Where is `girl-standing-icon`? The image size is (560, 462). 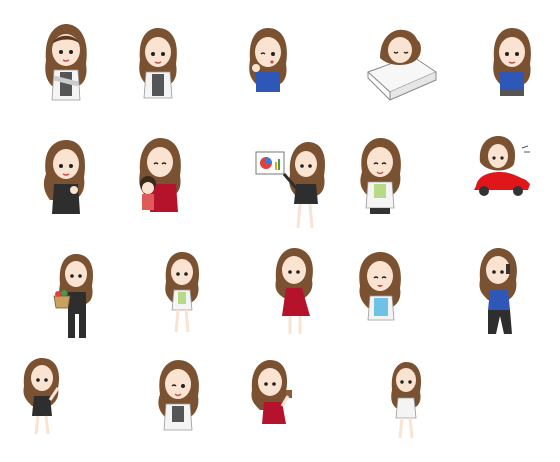
girl-standing-icon is located at coordinates (158, 63).